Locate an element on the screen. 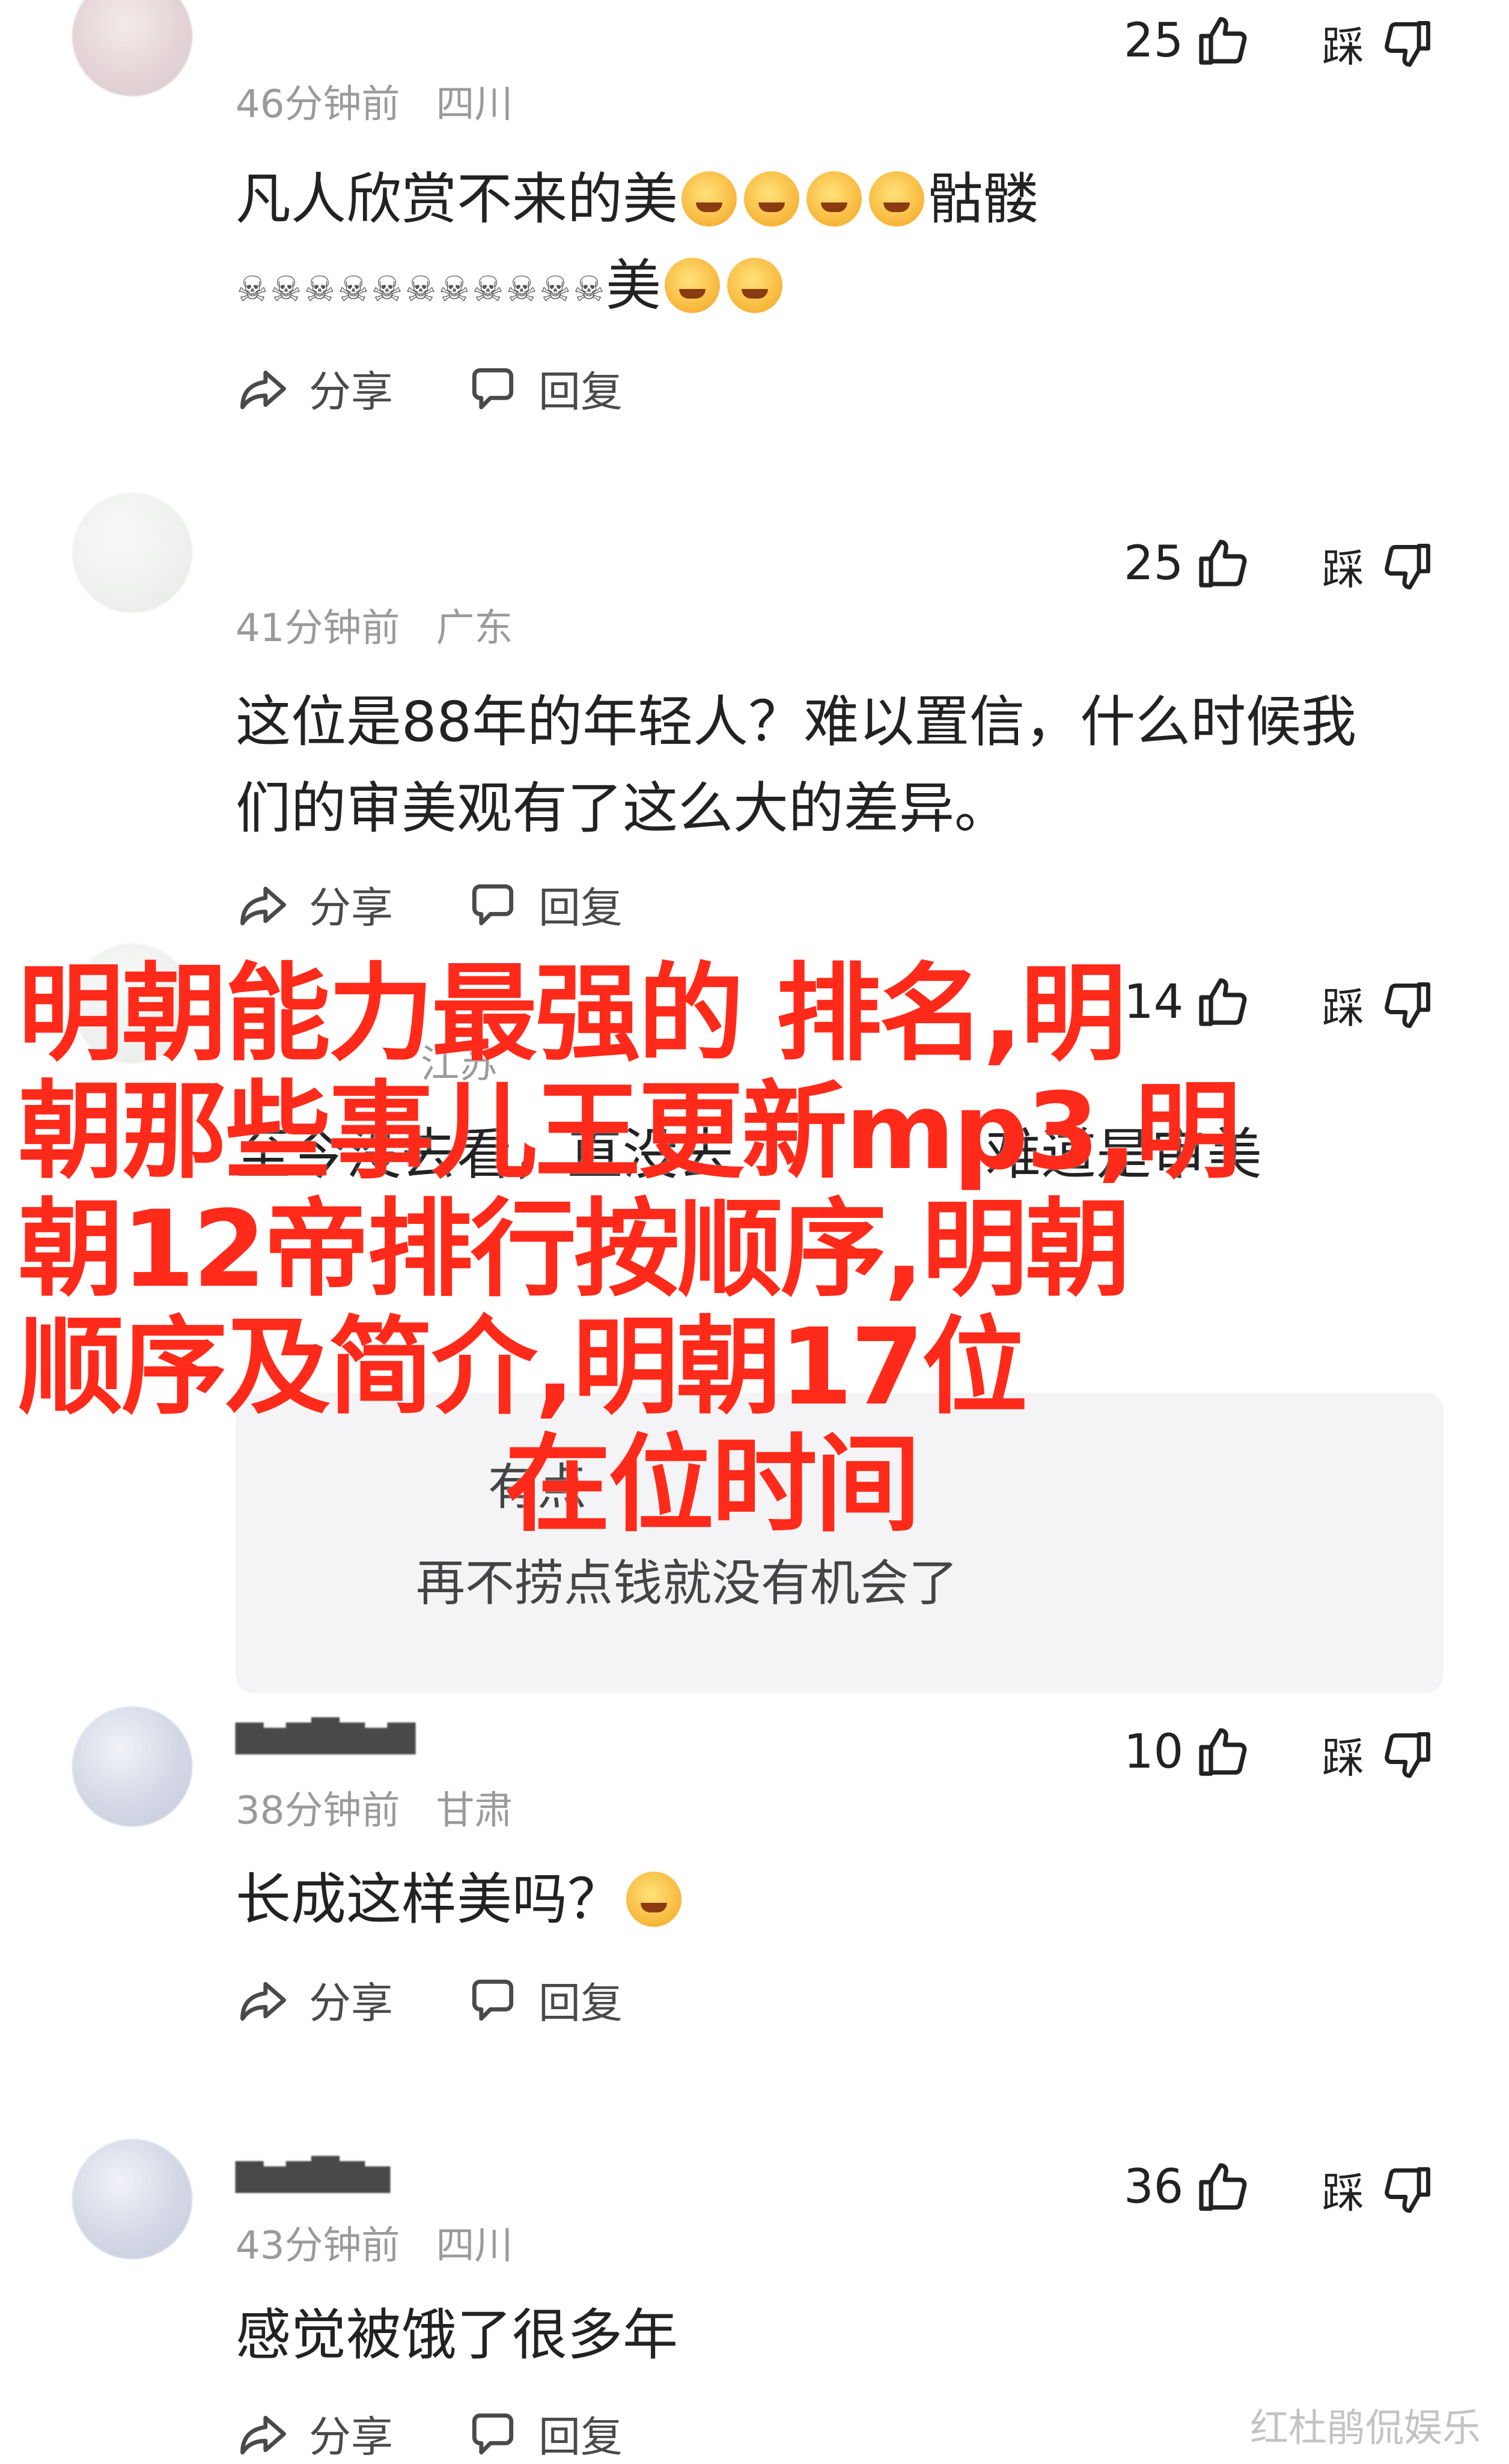 Image resolution: width=1509 pixels, height=2464 pixels. comment-text: 这位是88年的年轻人？难以置信，什么时候我 们的审美观有了这么大的差异。 is located at coordinates (796, 766).